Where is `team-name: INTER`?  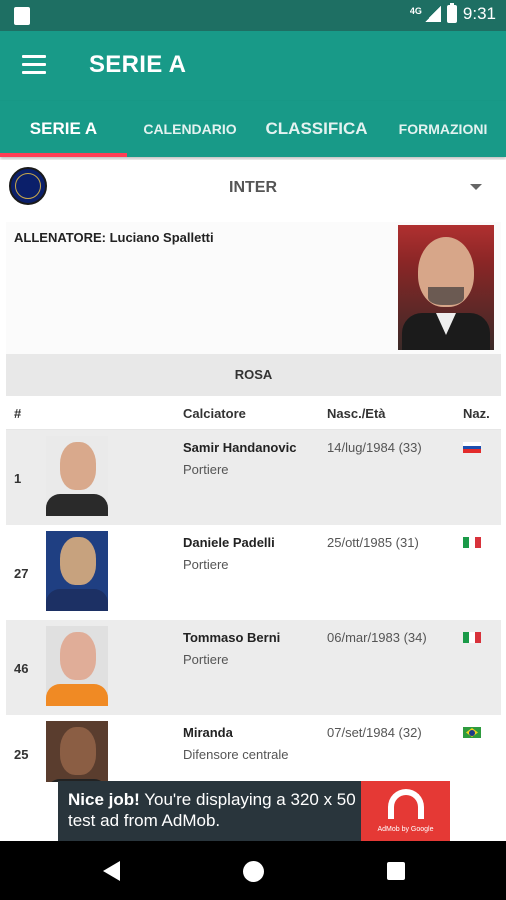
team-name: INTER is located at coordinates (253, 187).